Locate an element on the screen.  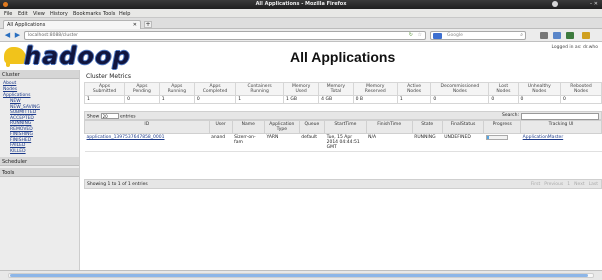
hadoop-logo: hadoop is located at coordinates (70, 56).